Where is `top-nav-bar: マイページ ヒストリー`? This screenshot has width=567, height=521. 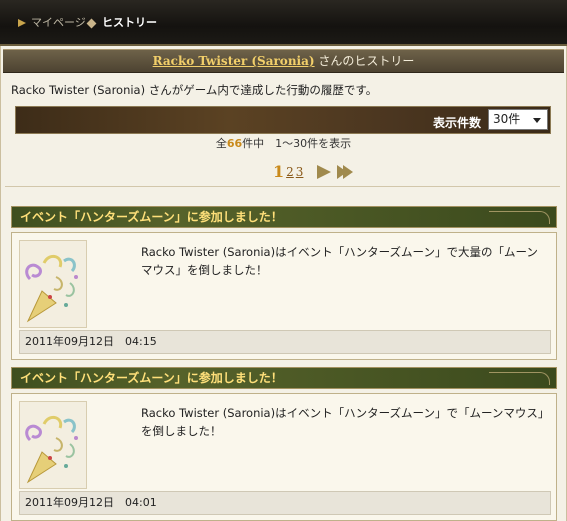
top-nav-bar: マイページ ヒストリー is located at coordinates (283, 23).